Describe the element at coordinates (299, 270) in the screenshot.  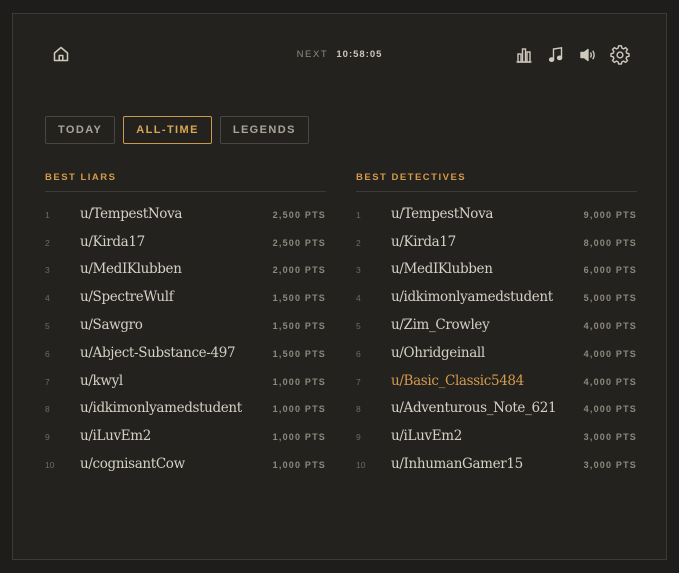
I see `points: 2,000 PTS` at that location.